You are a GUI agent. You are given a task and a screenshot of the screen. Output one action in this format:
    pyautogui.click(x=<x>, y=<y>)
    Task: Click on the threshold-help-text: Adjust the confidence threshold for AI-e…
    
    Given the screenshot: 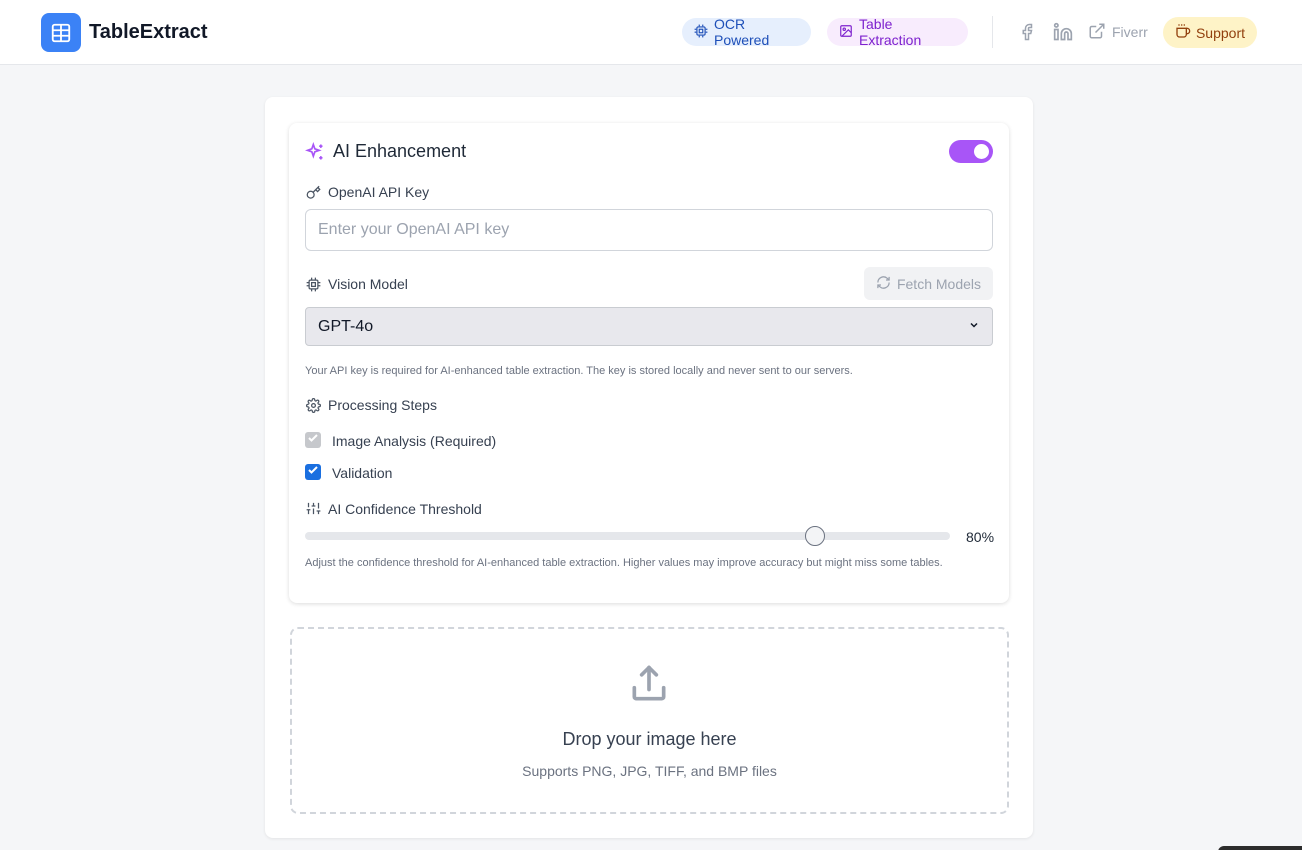 What is the action you would take?
    pyautogui.click(x=624, y=563)
    